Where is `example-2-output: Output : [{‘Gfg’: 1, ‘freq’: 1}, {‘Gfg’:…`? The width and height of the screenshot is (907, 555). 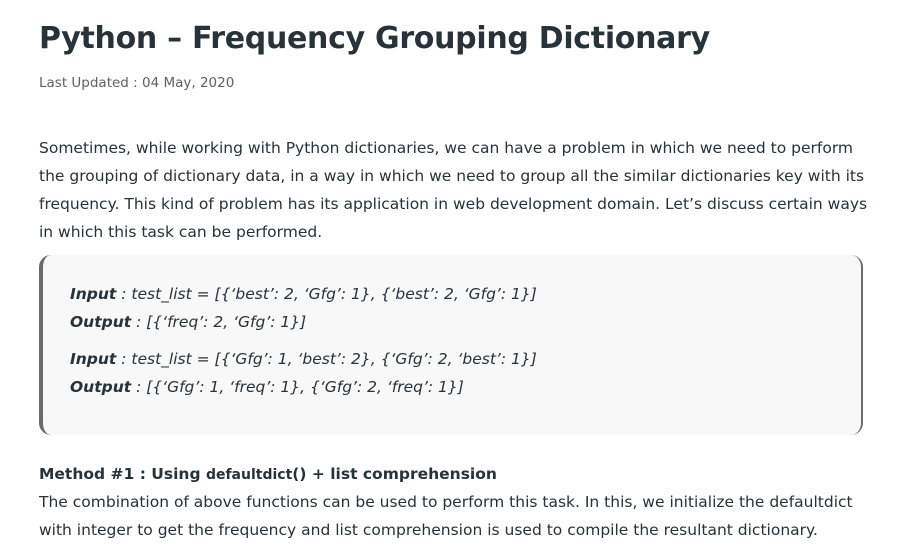
example-2-output: Output : [{‘Gfg’: 1, ‘freq’: 1}, {‘Gfg’:… is located at coordinates (267, 387).